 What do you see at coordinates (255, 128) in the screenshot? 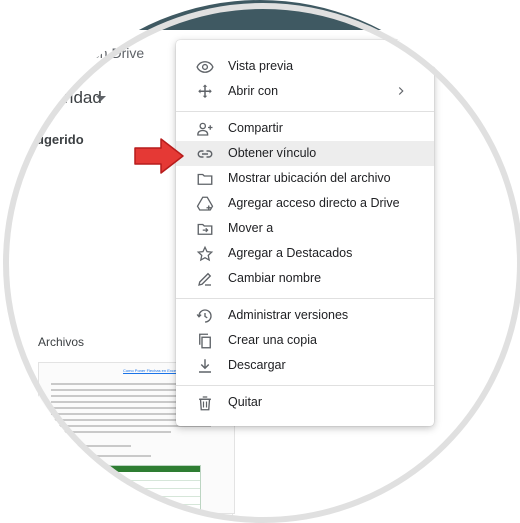
I see `menu-item-label: Compartir` at bounding box center [255, 128].